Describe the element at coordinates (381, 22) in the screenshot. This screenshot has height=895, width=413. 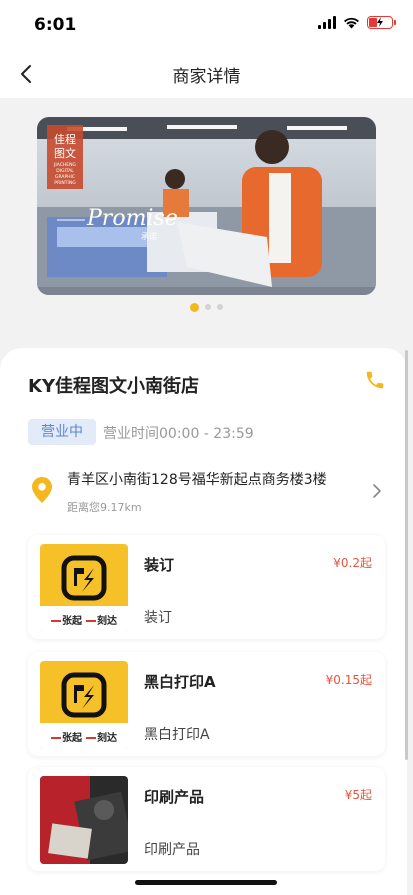
I see `battery-charging-icon` at that location.